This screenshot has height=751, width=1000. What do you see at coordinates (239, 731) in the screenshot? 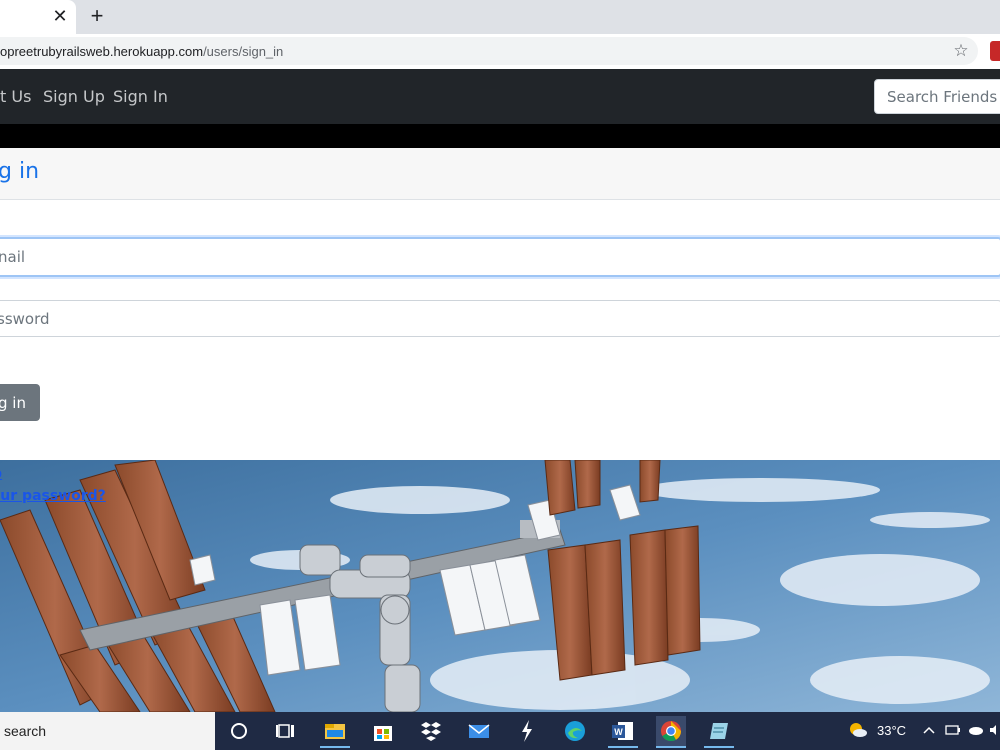
I see `cortana-icon` at bounding box center [239, 731].